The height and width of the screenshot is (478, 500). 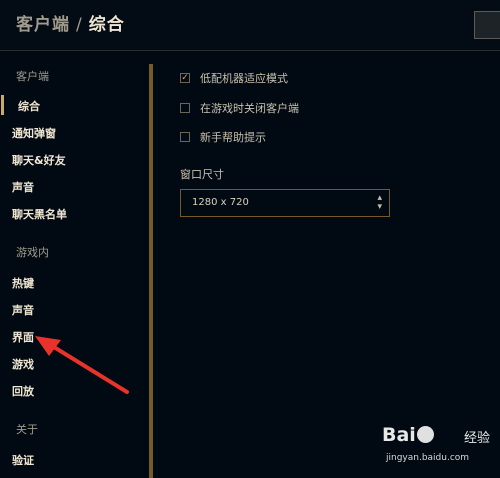 I want to click on annotation-arrow-icon, so click(x=82, y=365).